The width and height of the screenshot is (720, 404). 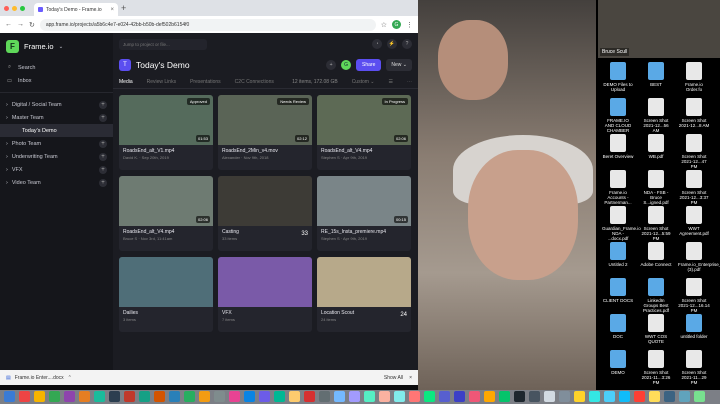 What do you see at coordinates (8, 24) in the screenshot?
I see `back-icon: ←` at bounding box center [8, 24].